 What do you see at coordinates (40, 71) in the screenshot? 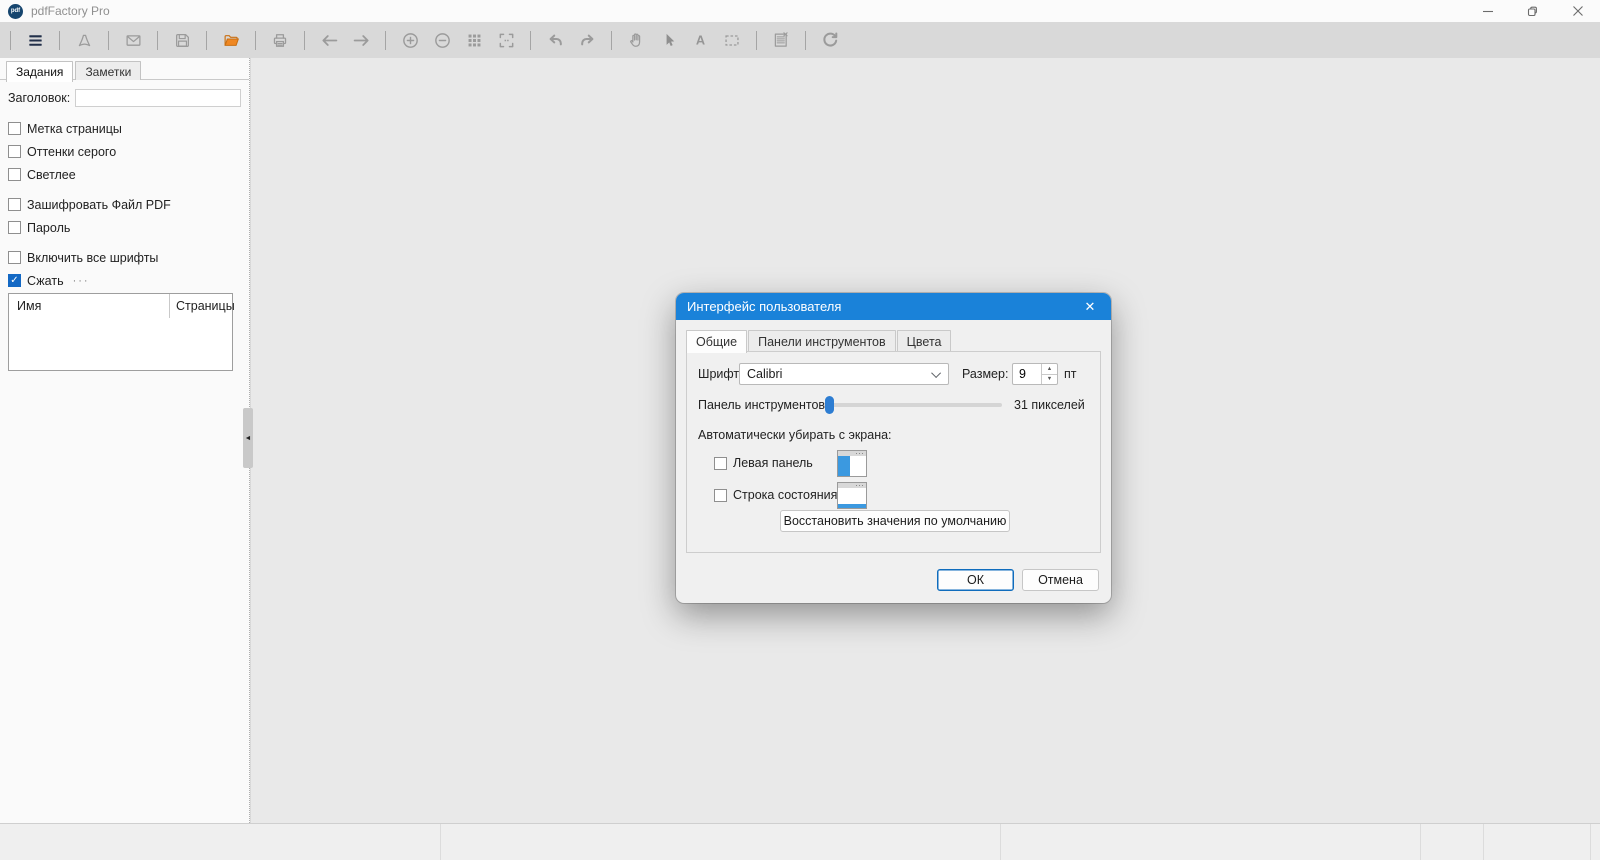
I see `sidebar-tab-0: Задания` at bounding box center [40, 71].